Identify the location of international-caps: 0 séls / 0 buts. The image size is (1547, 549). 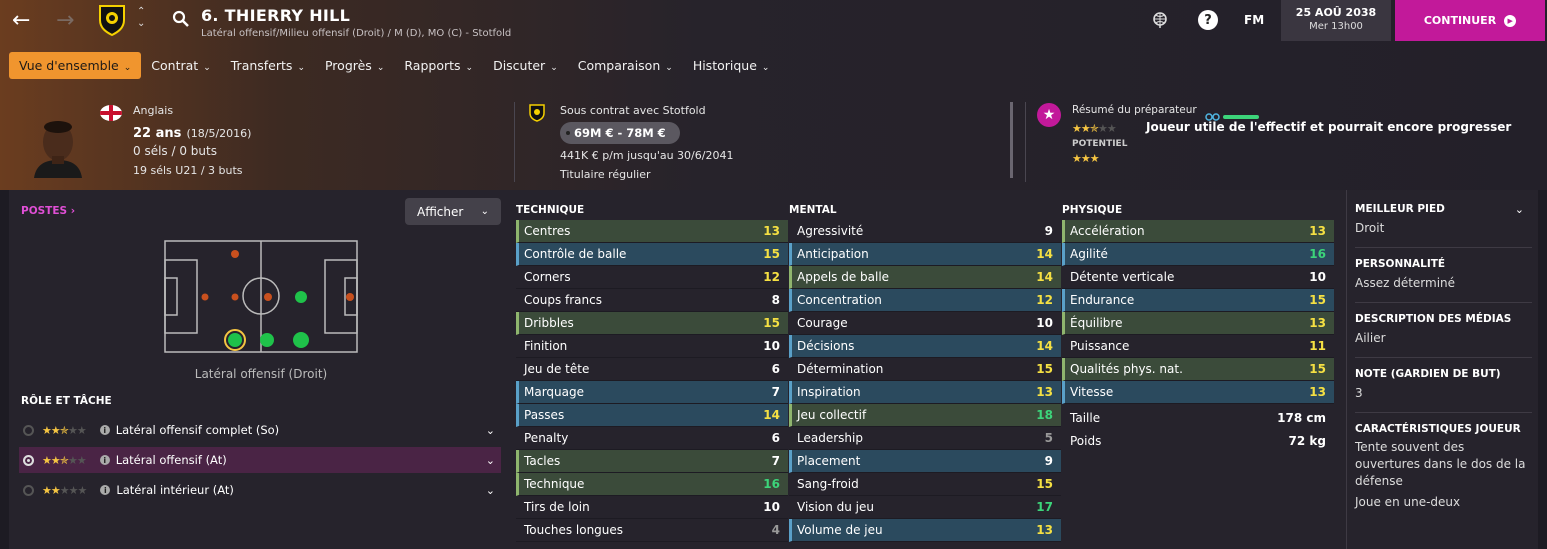
(175, 151).